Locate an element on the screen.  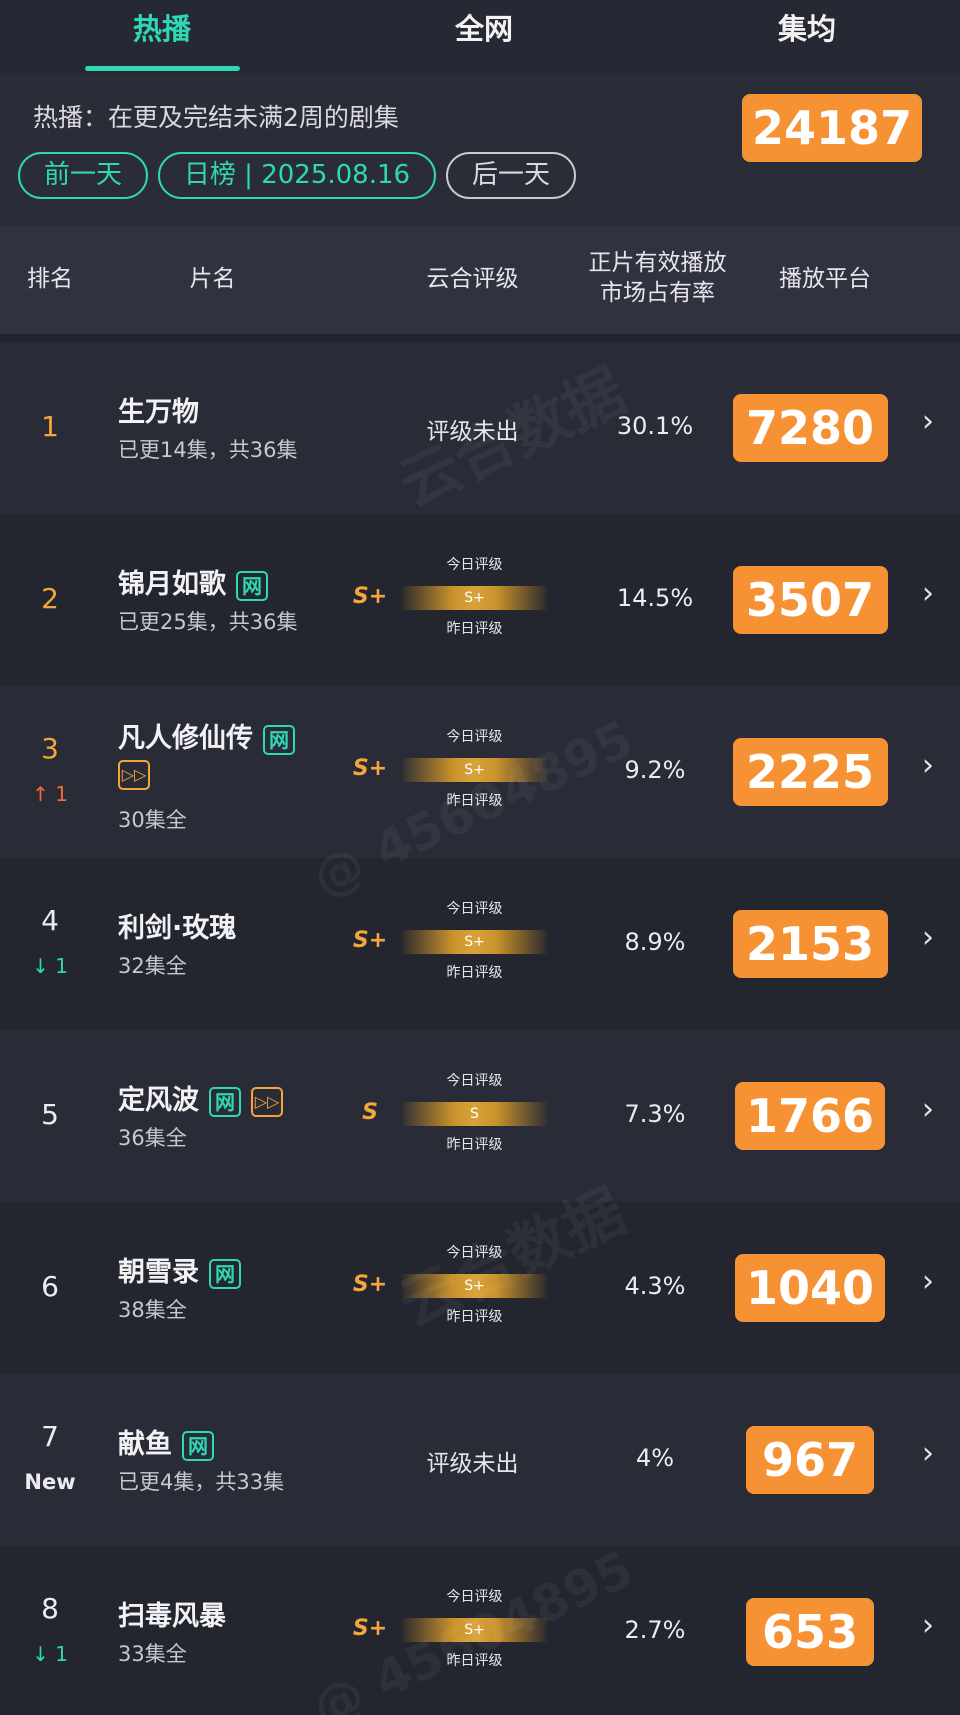
show-title: 生万物 is located at coordinates (158, 409).